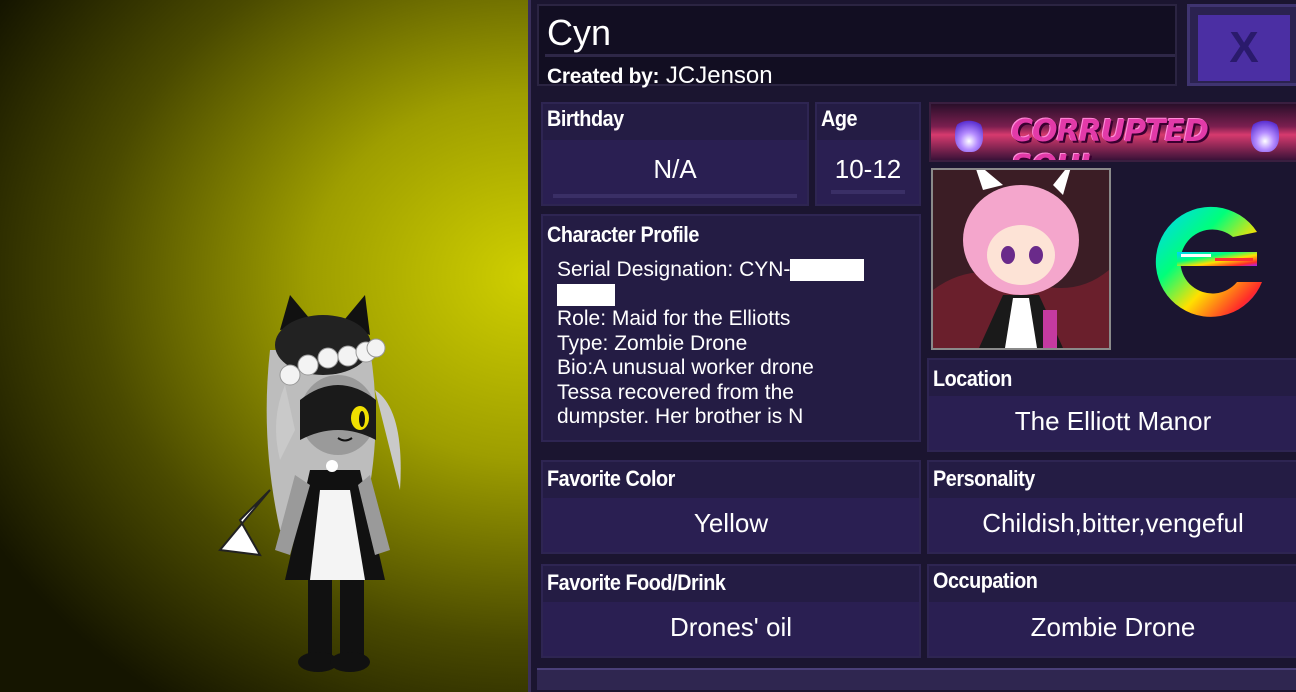  Describe the element at coordinates (636, 582) in the screenshot. I see `favorite-food-label: Favorite Food/Drink` at that location.